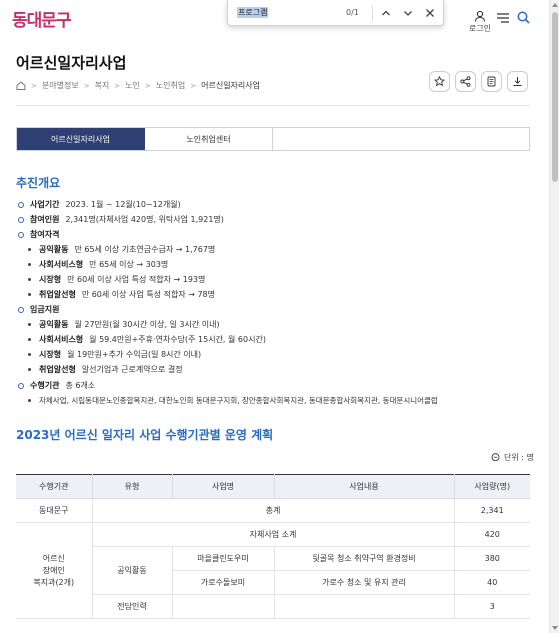  Describe the element at coordinates (132, 369) in the screenshot. I see `item-value: 알선기업과 근로계약으로 결정` at that location.